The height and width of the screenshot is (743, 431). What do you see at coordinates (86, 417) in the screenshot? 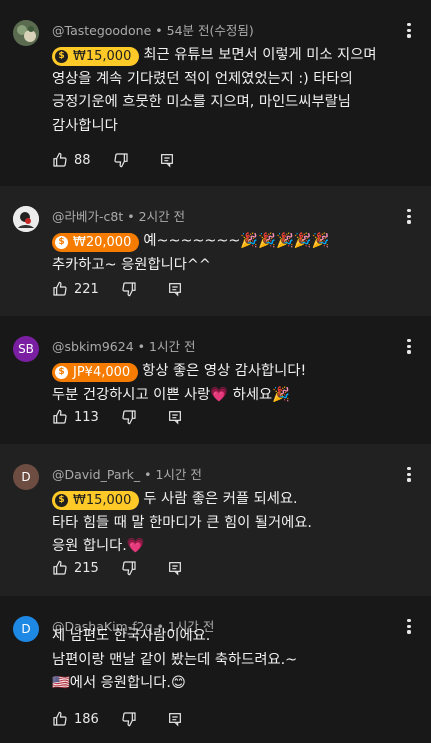
I see `like-count: 113` at bounding box center [86, 417].